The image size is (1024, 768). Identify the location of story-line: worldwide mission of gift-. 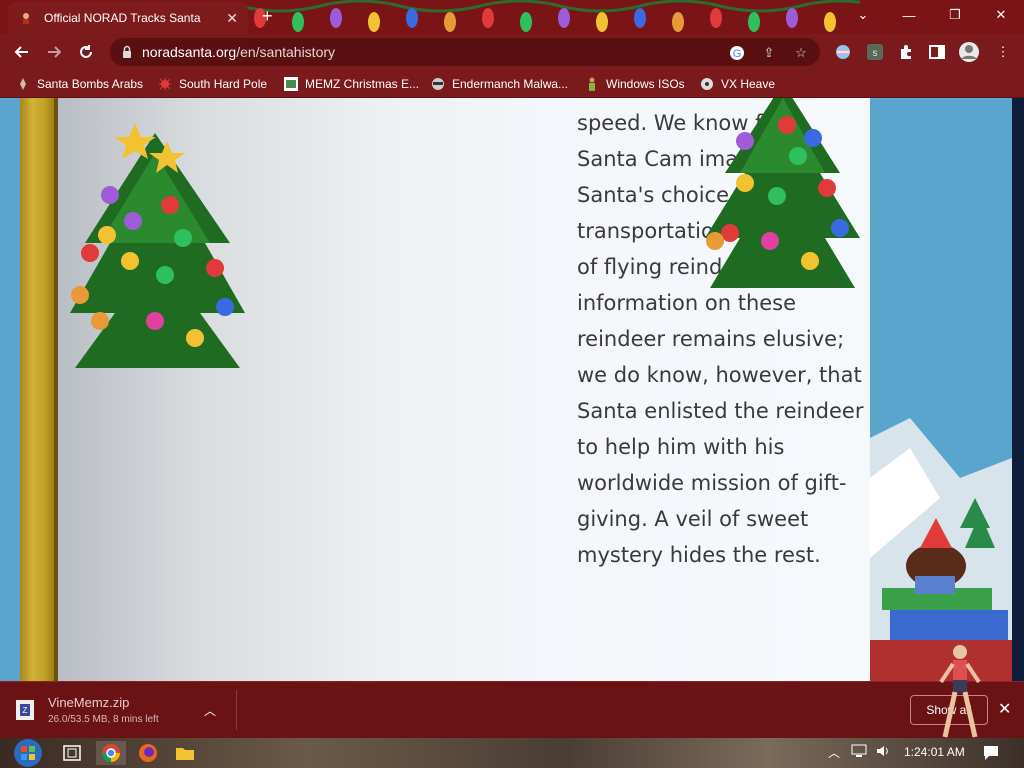
(712, 483).